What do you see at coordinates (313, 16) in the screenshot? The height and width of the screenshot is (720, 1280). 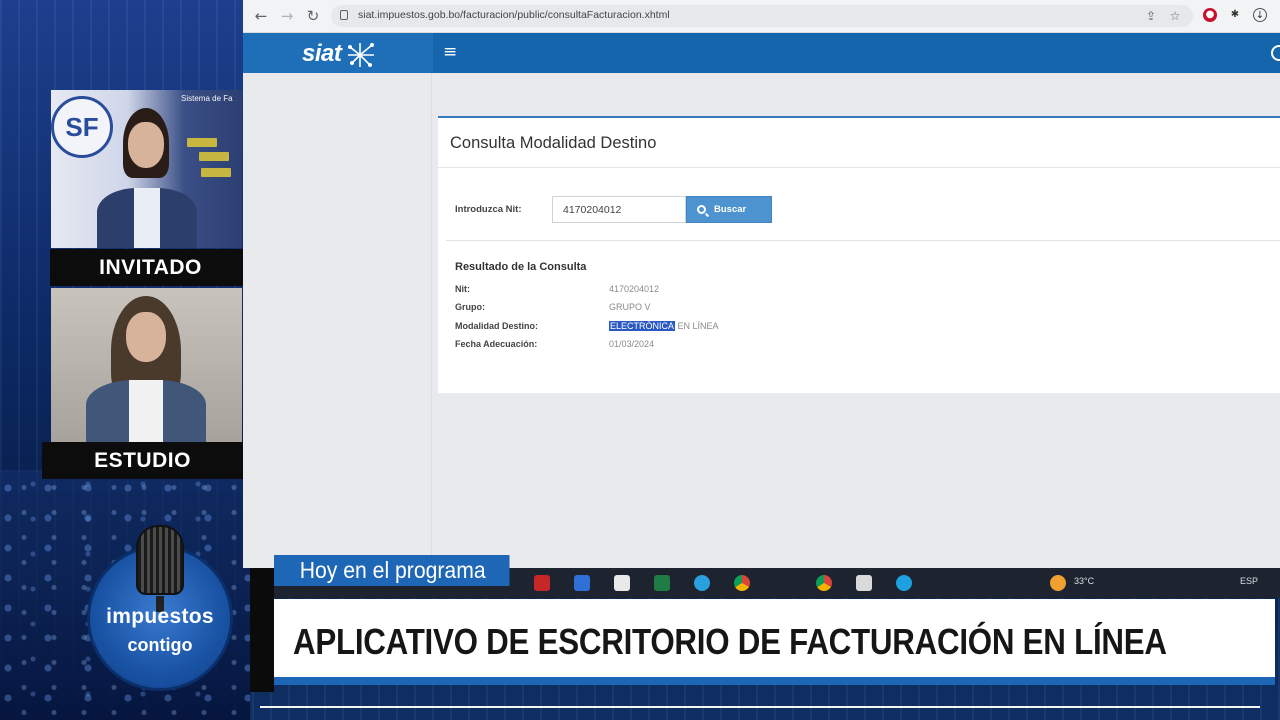 I see `reload-icon: ↻` at bounding box center [313, 16].